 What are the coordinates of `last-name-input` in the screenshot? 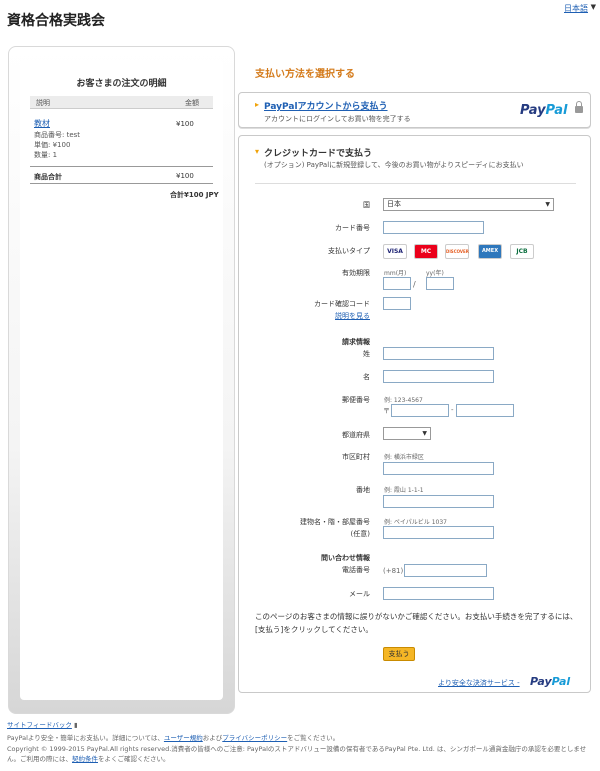 It's located at (438, 353).